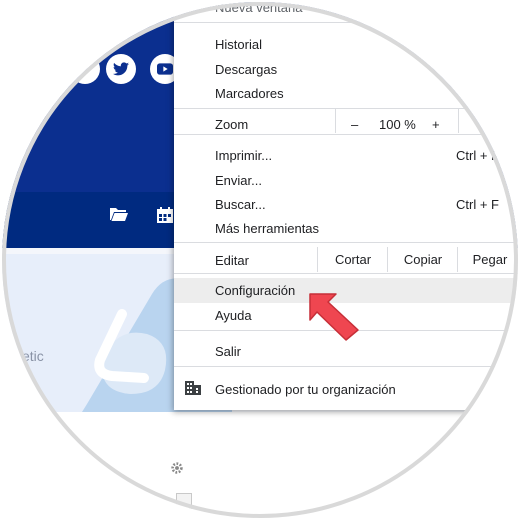  What do you see at coordinates (121, 69) in the screenshot?
I see `twitter-icon` at bounding box center [121, 69].